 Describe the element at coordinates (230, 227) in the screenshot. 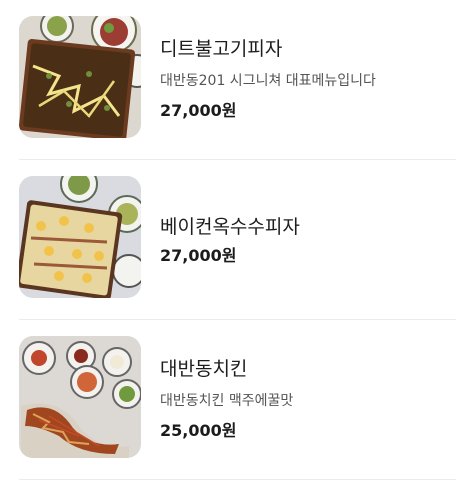

I see `menu-item-name: 베이컨옥수수피자` at that location.